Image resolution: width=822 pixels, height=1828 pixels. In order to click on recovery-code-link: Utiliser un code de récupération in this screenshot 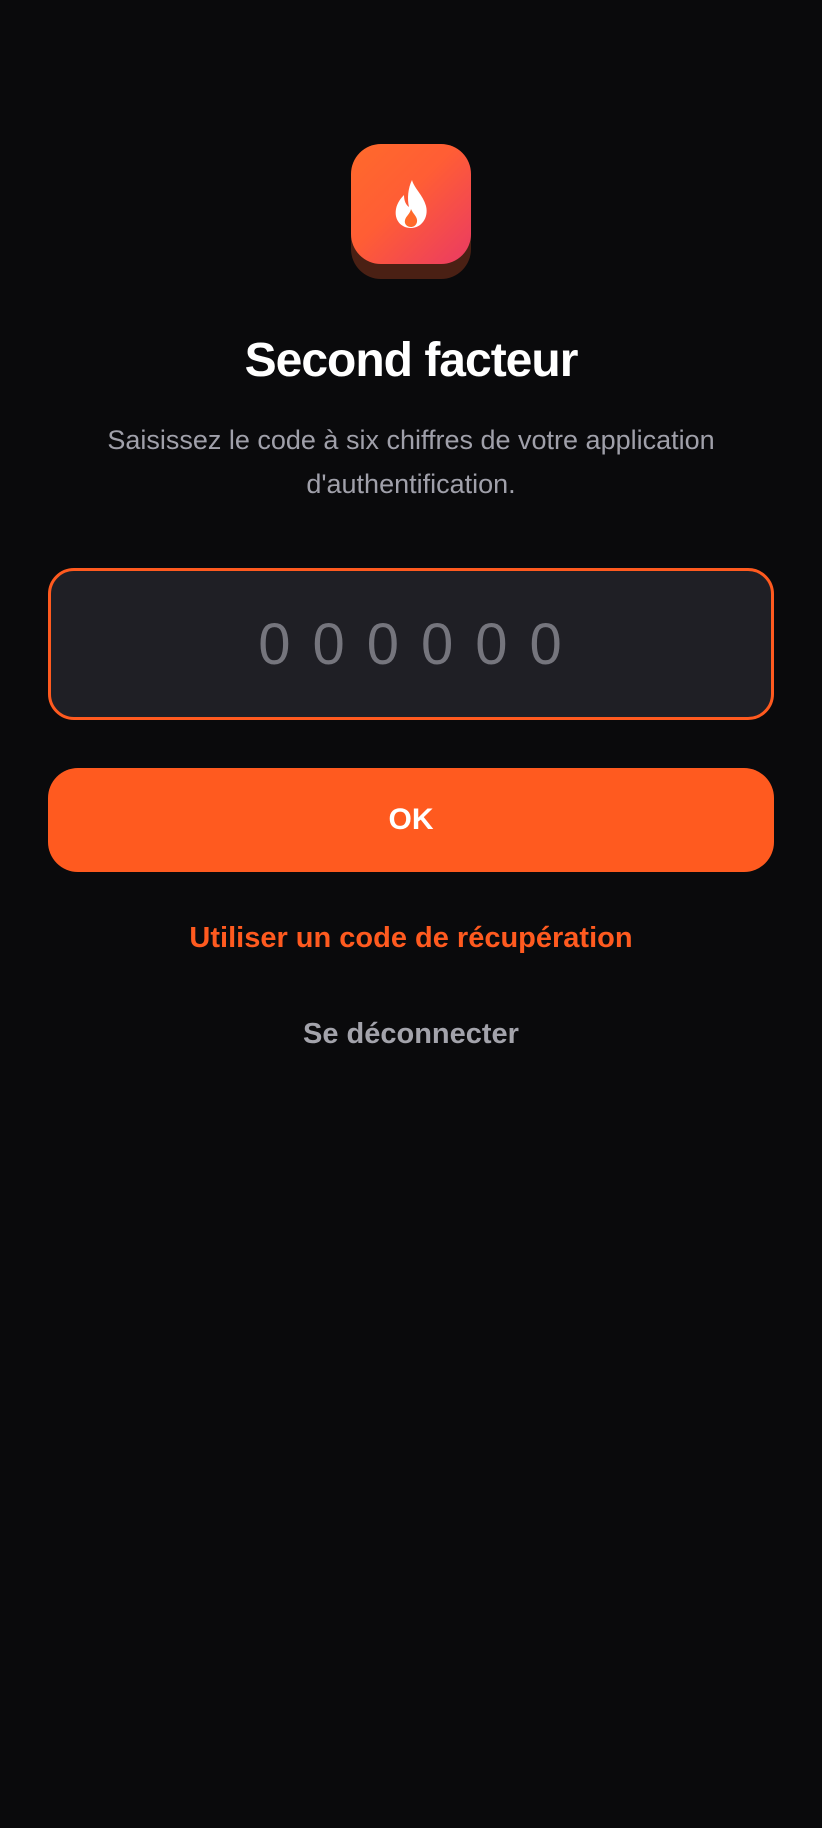, I will do `click(411, 938)`.